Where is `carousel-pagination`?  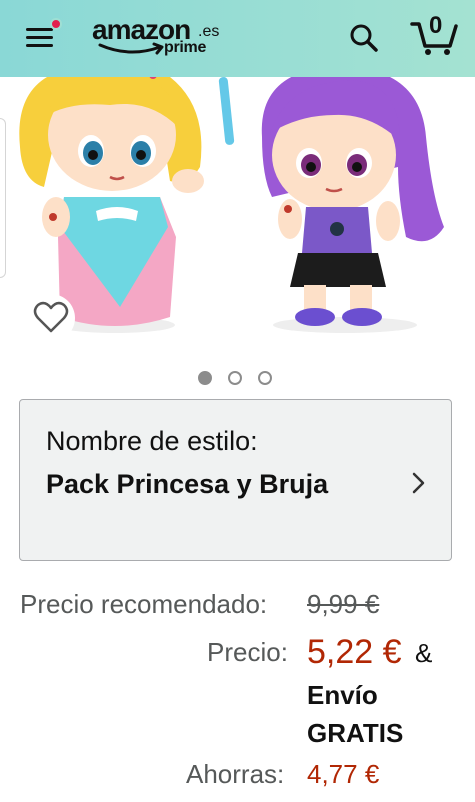 carousel-pagination is located at coordinates (238, 379).